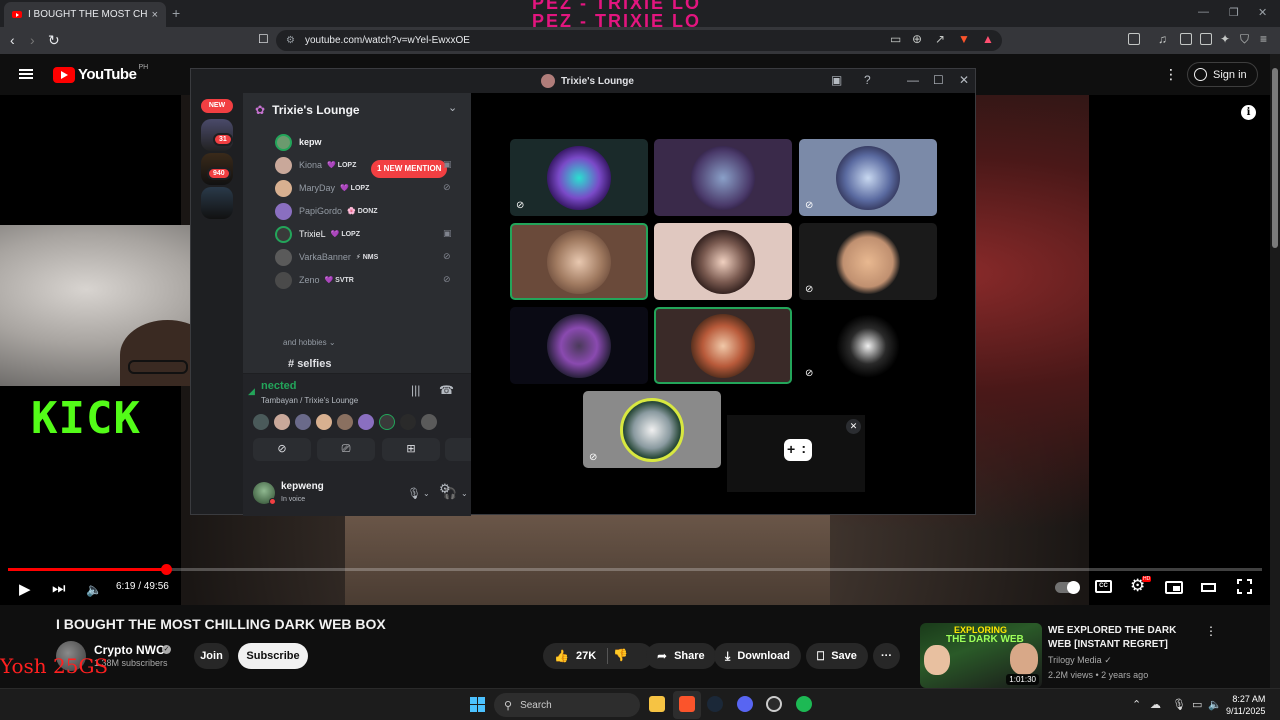  Describe the element at coordinates (217, 106) in the screenshot. I see `new-unreads-pill: NEW` at that location.